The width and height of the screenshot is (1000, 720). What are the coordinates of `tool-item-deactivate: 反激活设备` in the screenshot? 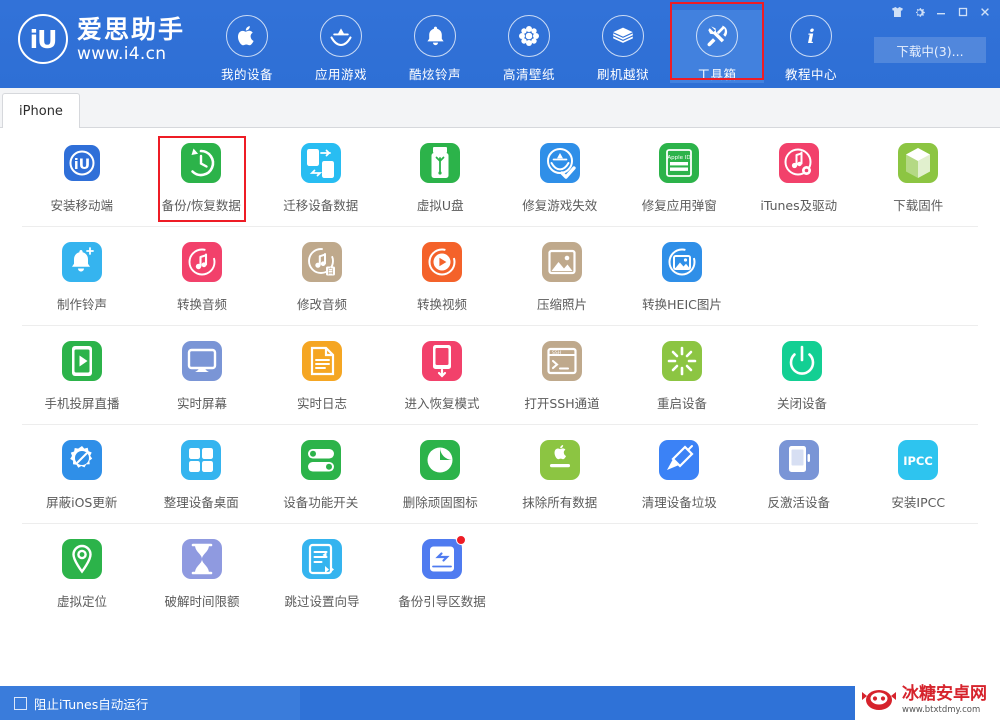 It's located at (799, 476).